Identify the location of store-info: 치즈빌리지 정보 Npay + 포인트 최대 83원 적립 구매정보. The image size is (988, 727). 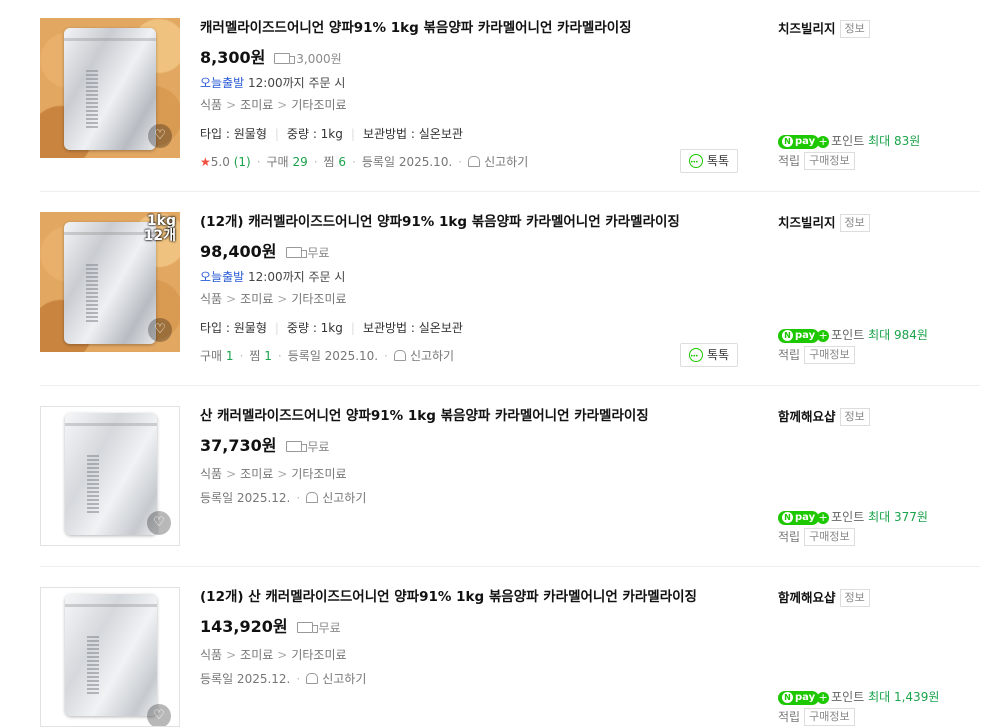
(878, 94).